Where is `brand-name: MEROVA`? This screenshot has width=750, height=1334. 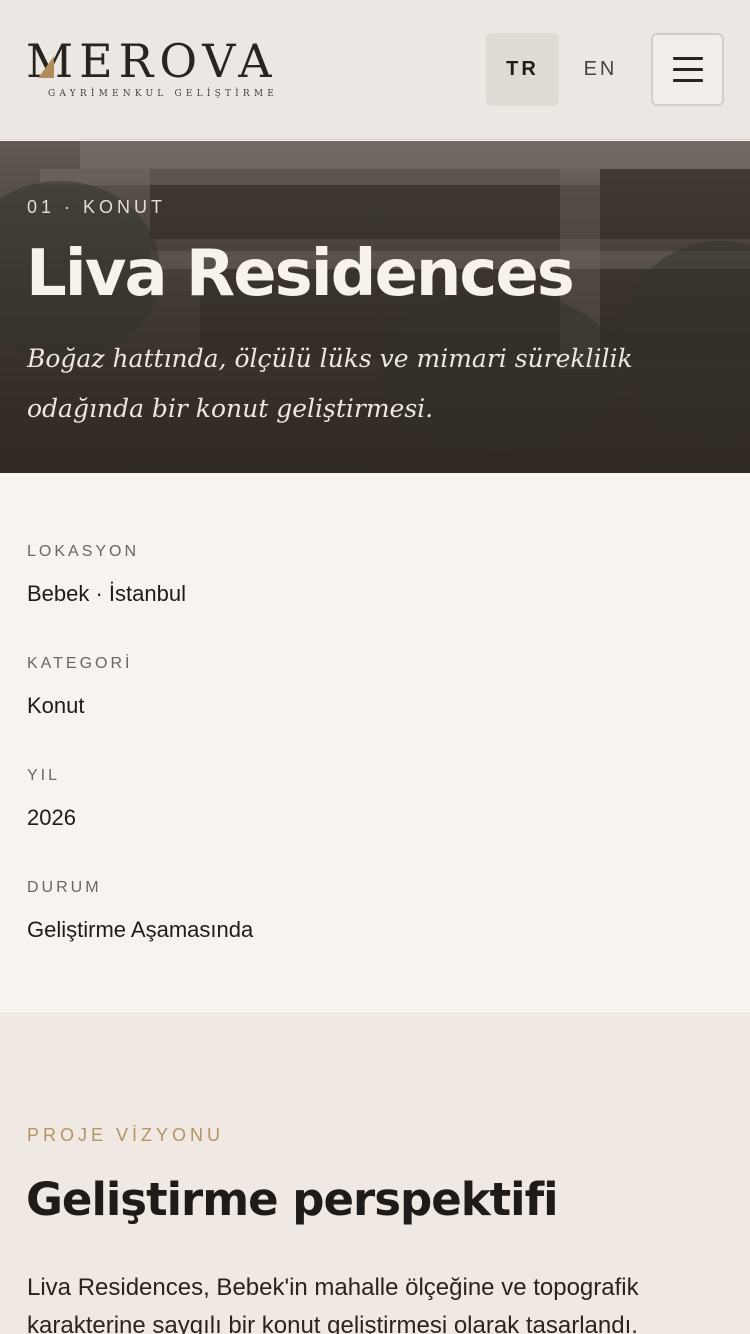 brand-name: MEROVA is located at coordinates (152, 61).